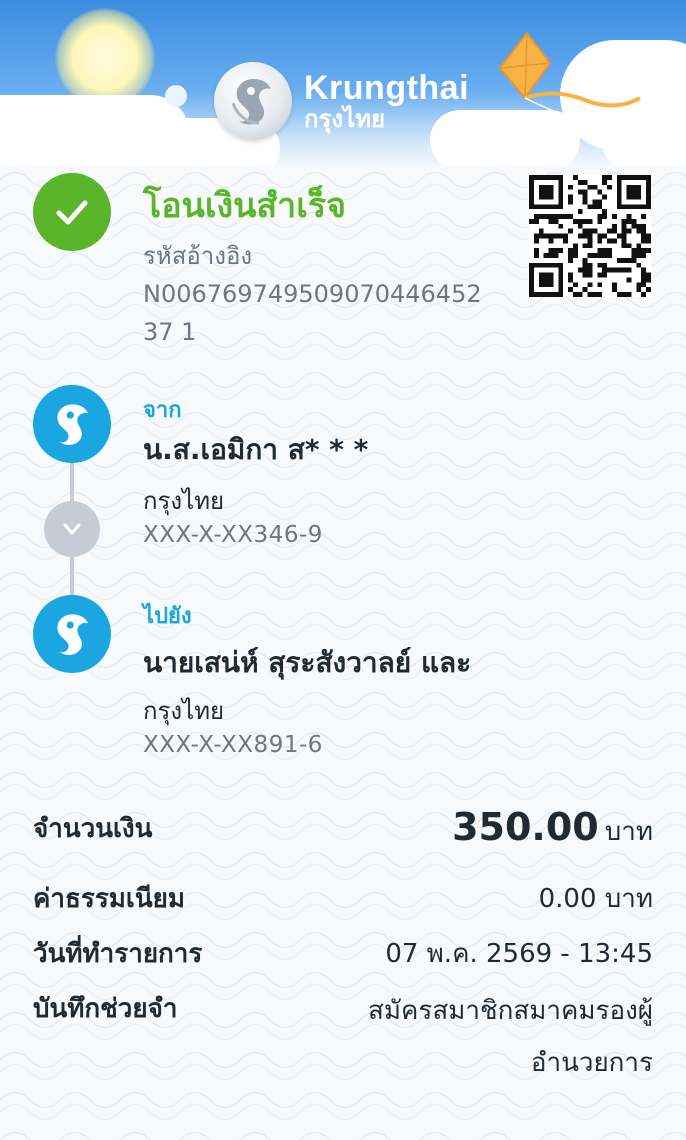 The height and width of the screenshot is (1140, 686). What do you see at coordinates (72, 529) in the screenshot?
I see `chevron-down-icon` at bounding box center [72, 529].